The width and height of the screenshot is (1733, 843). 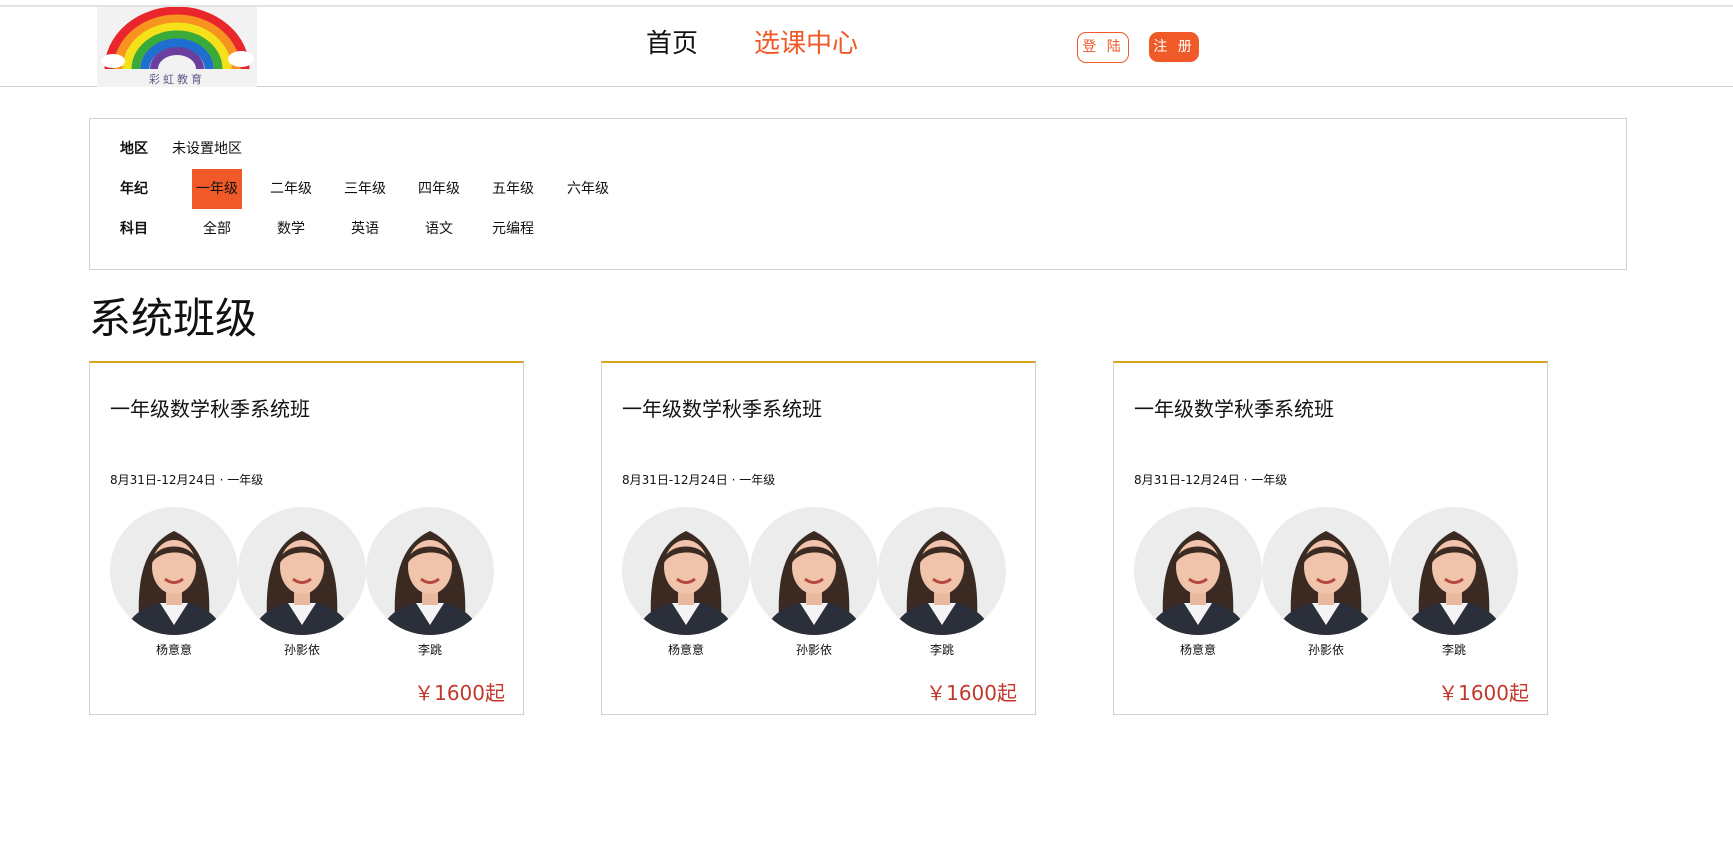 What do you see at coordinates (217, 189) in the screenshot?
I see `grade-option-1: 一年级` at bounding box center [217, 189].